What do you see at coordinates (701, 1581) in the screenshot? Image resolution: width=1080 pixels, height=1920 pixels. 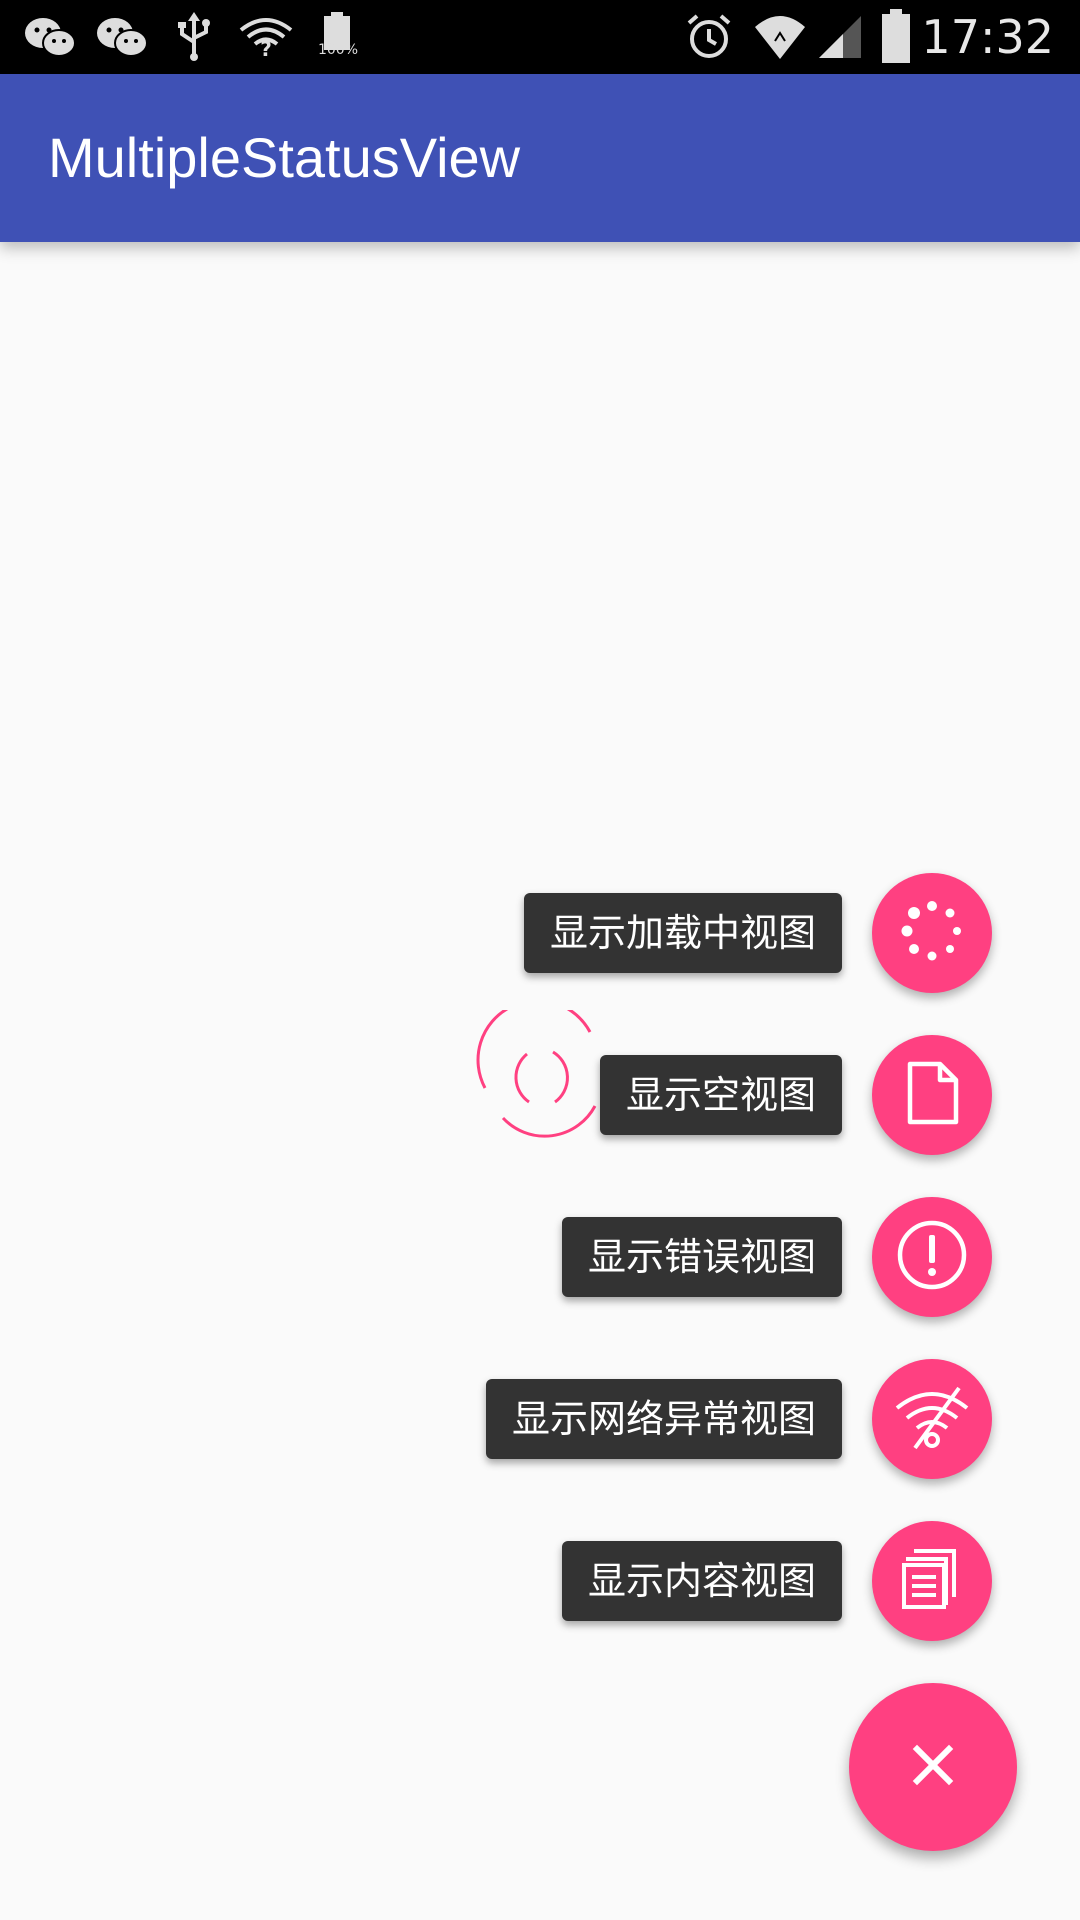 I see `fab-label-content: 显示内容视图` at bounding box center [701, 1581].